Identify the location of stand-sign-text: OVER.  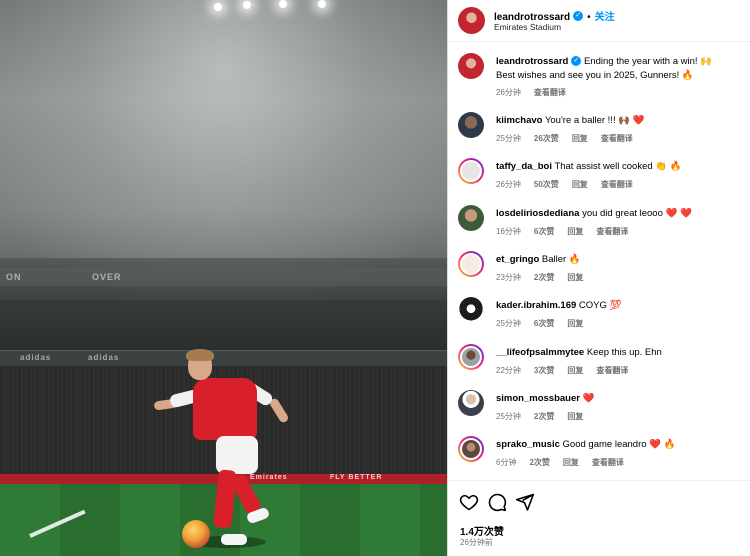
(107, 277).